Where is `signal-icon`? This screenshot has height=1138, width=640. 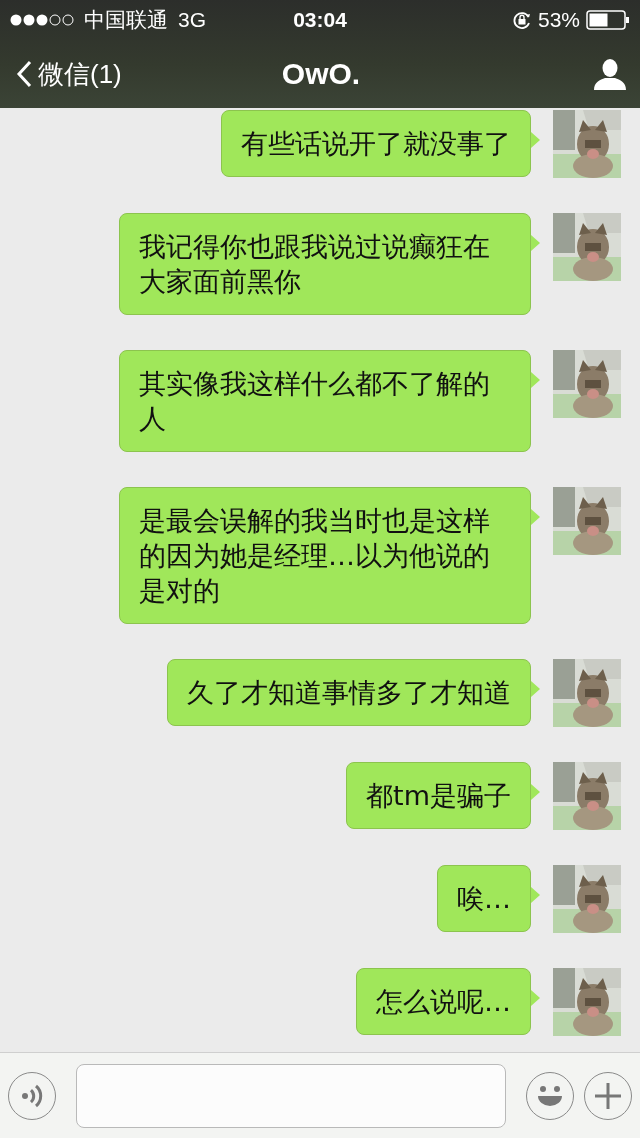
signal-icon is located at coordinates (42, 20).